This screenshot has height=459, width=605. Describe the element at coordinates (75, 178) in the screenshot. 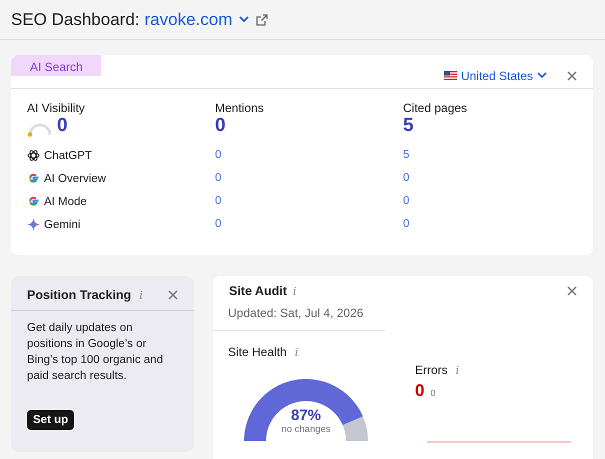

I see `source-name: AI Overview` at that location.